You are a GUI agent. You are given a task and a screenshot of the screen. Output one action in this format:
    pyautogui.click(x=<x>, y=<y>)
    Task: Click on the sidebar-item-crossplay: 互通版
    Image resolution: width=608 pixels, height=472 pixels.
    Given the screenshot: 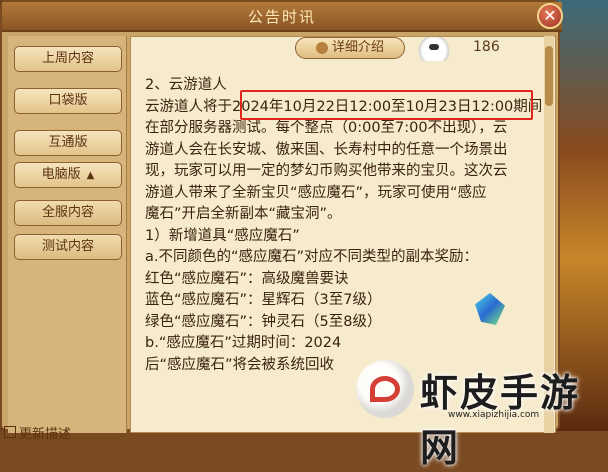 What is the action you would take?
    pyautogui.click(x=68, y=143)
    